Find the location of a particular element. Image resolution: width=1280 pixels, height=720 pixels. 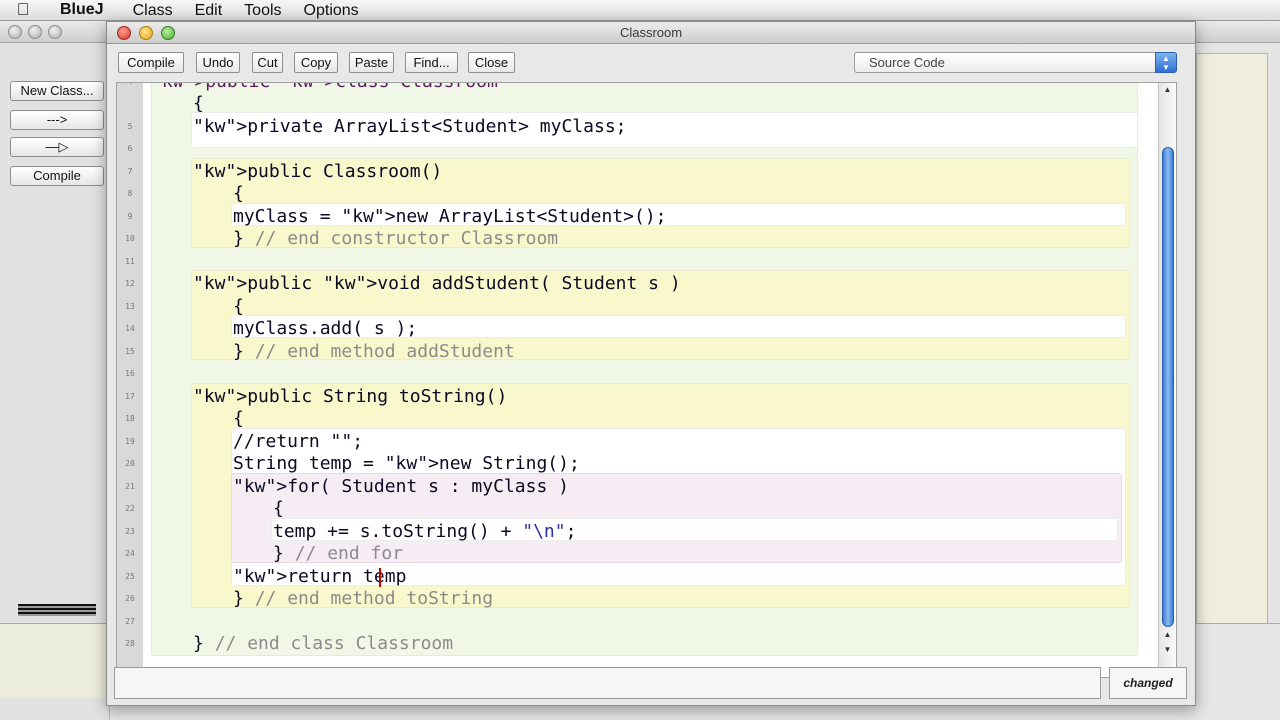

code-line: 17 "kw">public String toString() is located at coordinates (316, 396).